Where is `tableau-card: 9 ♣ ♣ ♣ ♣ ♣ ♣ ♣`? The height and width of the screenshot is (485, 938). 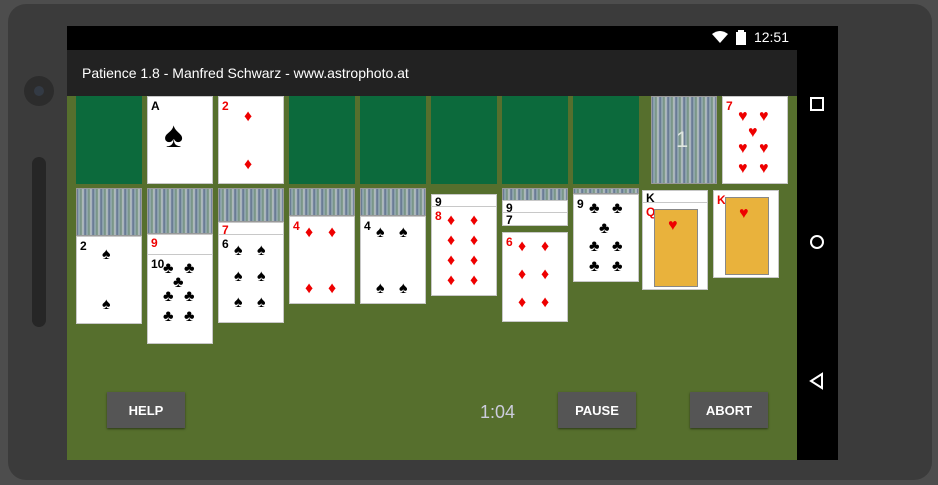
tableau-card: 9 ♣ ♣ ♣ ♣ ♣ ♣ ♣ is located at coordinates (606, 238).